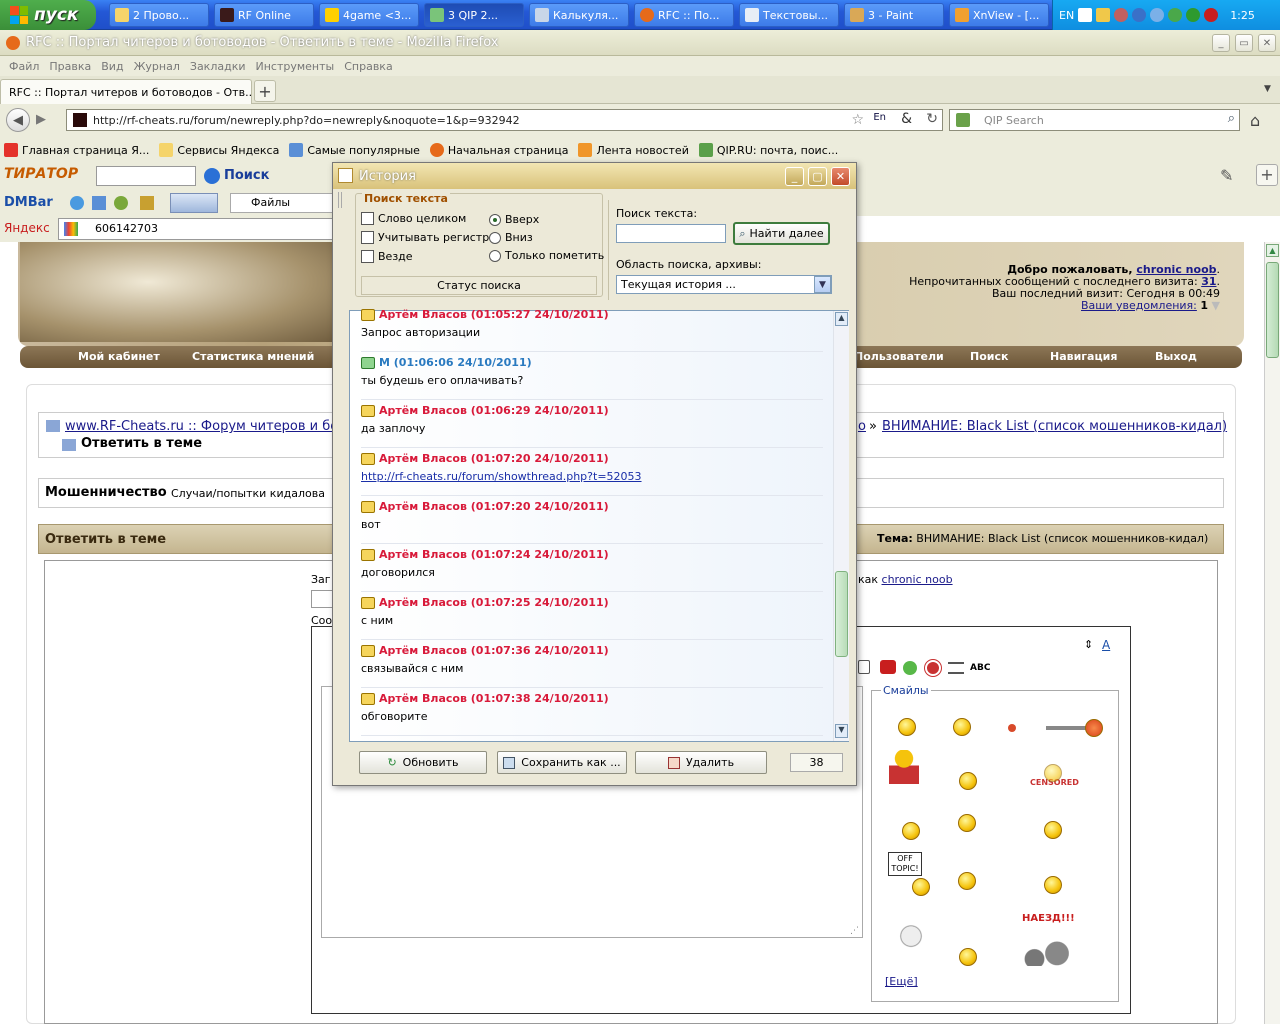 The height and width of the screenshot is (1024, 1280). Describe the element at coordinates (781, 233) in the screenshot. I see `find-next-button: ⌕ Найти далее` at that location.